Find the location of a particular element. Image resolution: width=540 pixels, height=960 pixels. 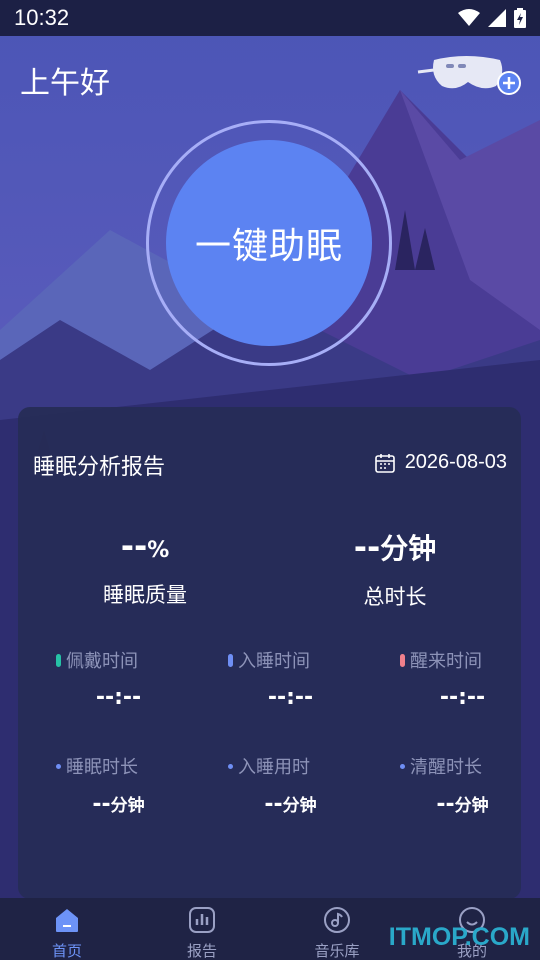

awake-duration-label: 清醒时长 is located at coordinates (446, 767).